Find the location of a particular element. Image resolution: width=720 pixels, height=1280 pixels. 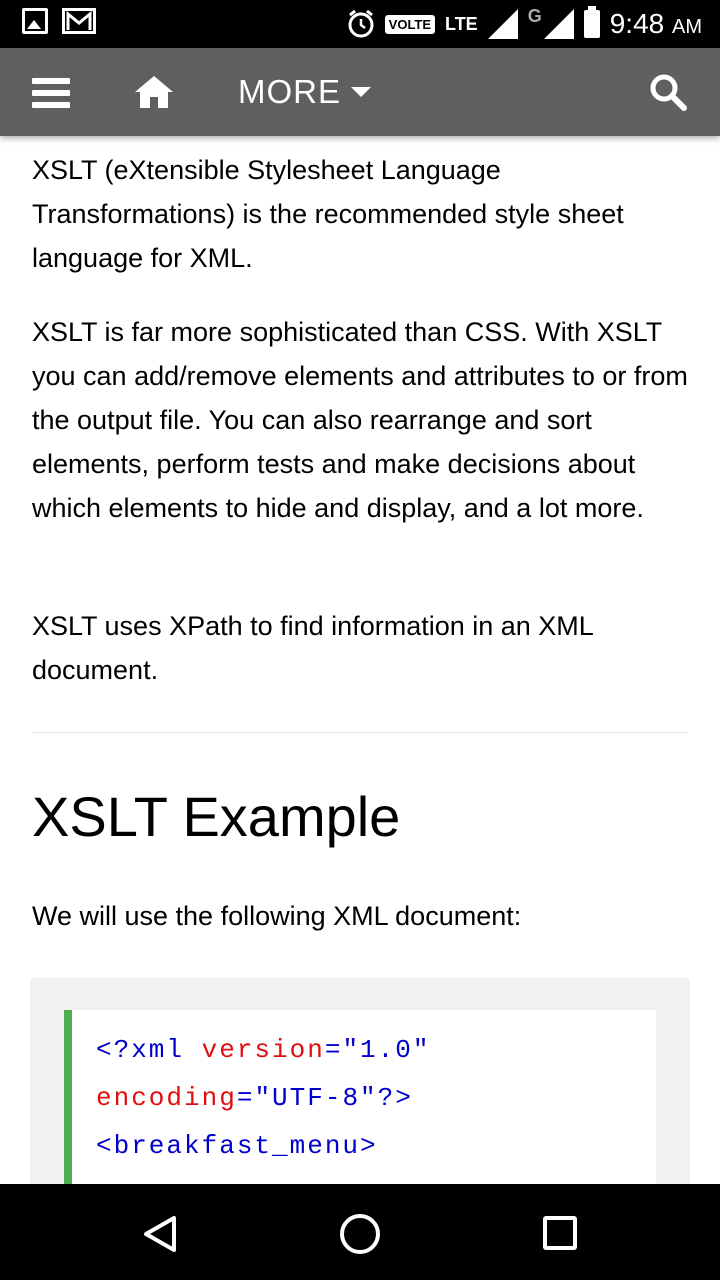

example-intro: We will use the following XML document: is located at coordinates (277, 916).